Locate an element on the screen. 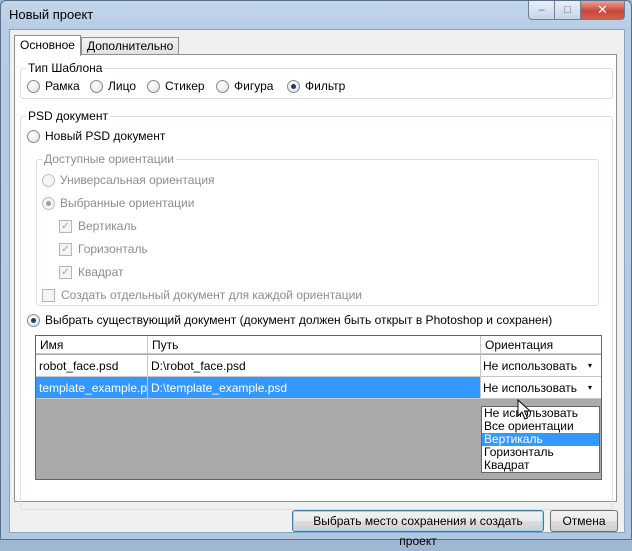 This screenshot has width=632, height=551. close-button: ✕ is located at coordinates (603, 10).